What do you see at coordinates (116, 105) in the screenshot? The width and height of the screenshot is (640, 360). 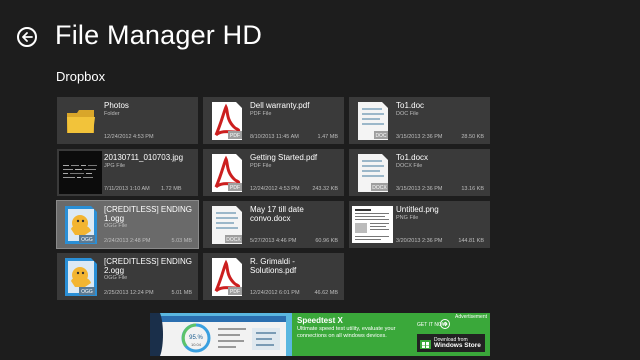 I see `file-name: Photos` at bounding box center [116, 105].